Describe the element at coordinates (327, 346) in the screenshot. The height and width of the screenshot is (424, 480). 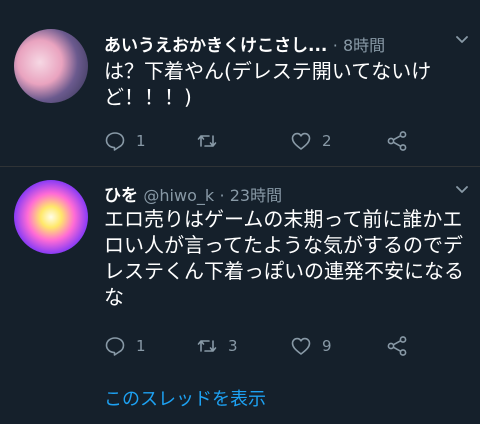
I see `like-count: 9` at that location.